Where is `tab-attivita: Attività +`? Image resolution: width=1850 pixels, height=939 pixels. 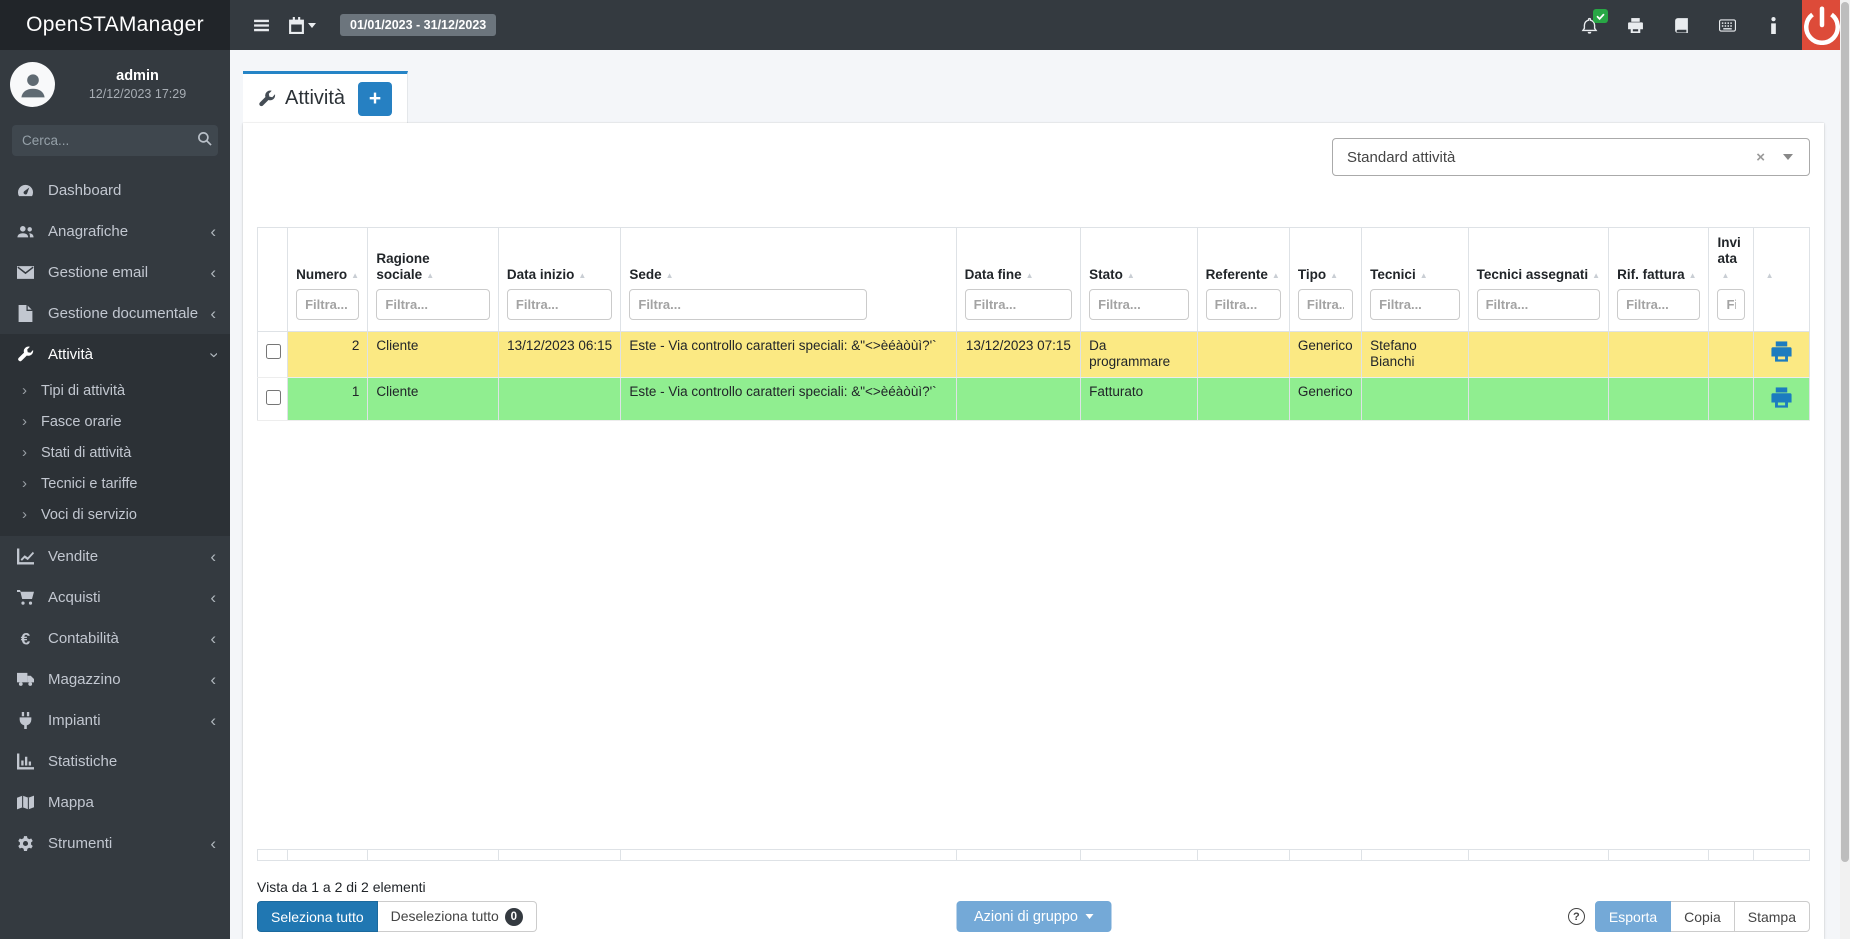 tab-attivita: Attività + is located at coordinates (326, 97).